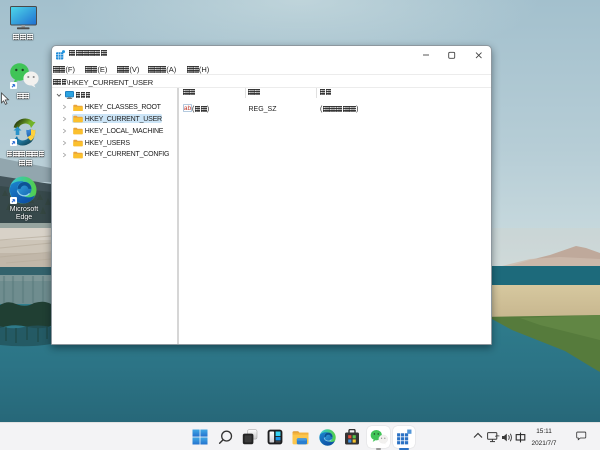 This screenshot has width=600, height=450. Describe the element at coordinates (188, 108) in the screenshot. I see `svg-text: ab` at that location.